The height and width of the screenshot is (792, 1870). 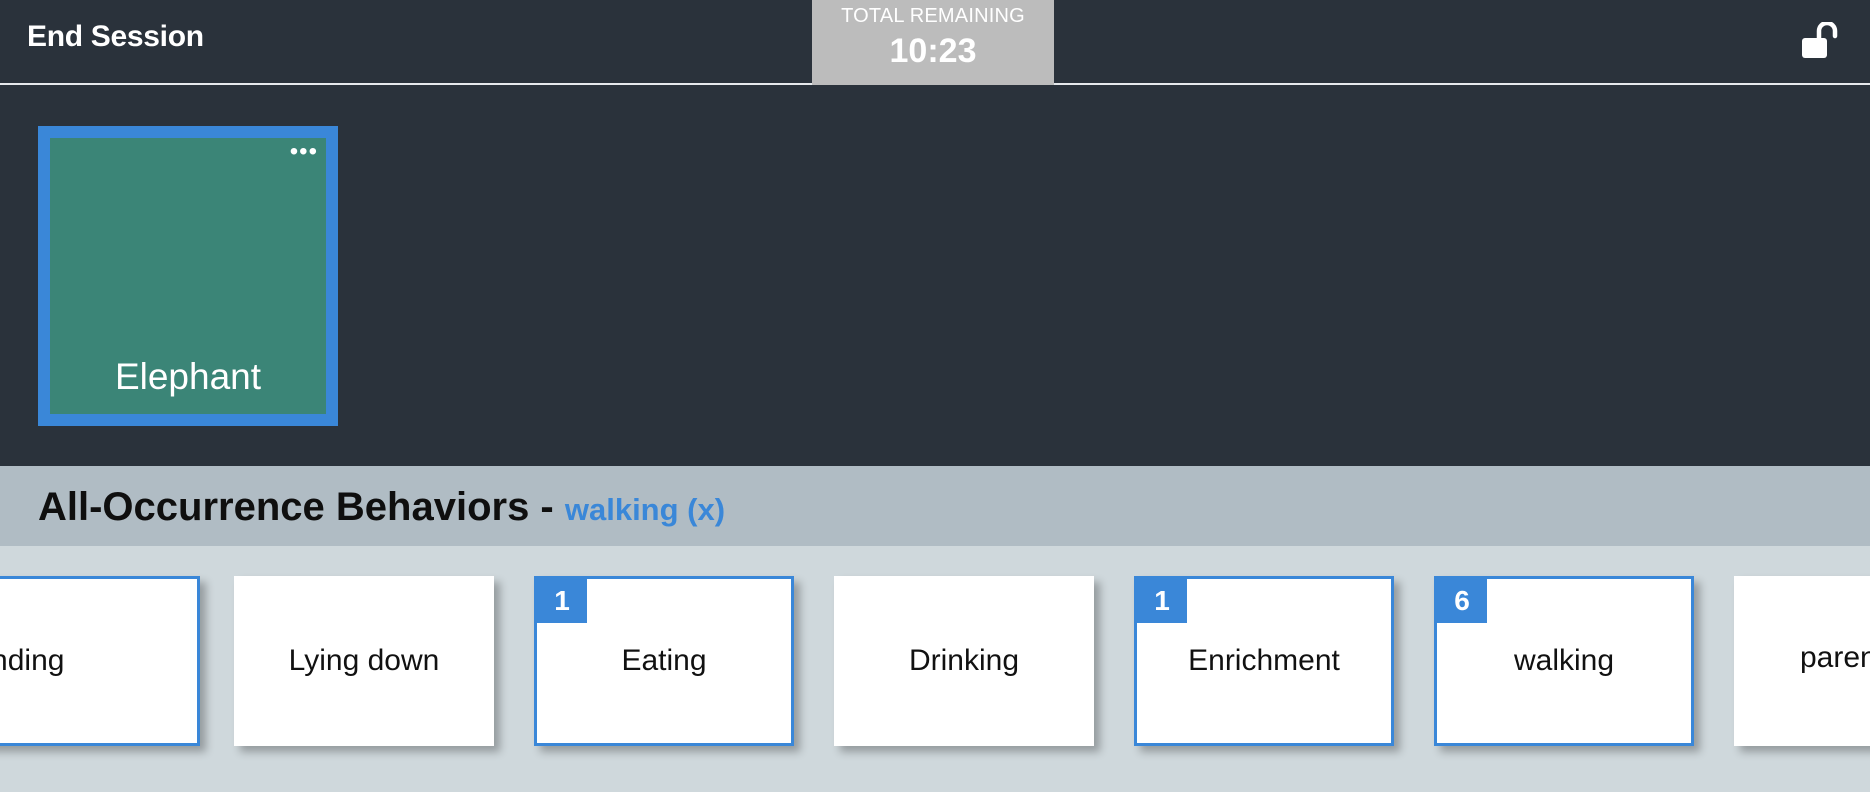 I want to click on section-title: All-Occurrence Behaviors - walking (x), so click(x=381, y=507).